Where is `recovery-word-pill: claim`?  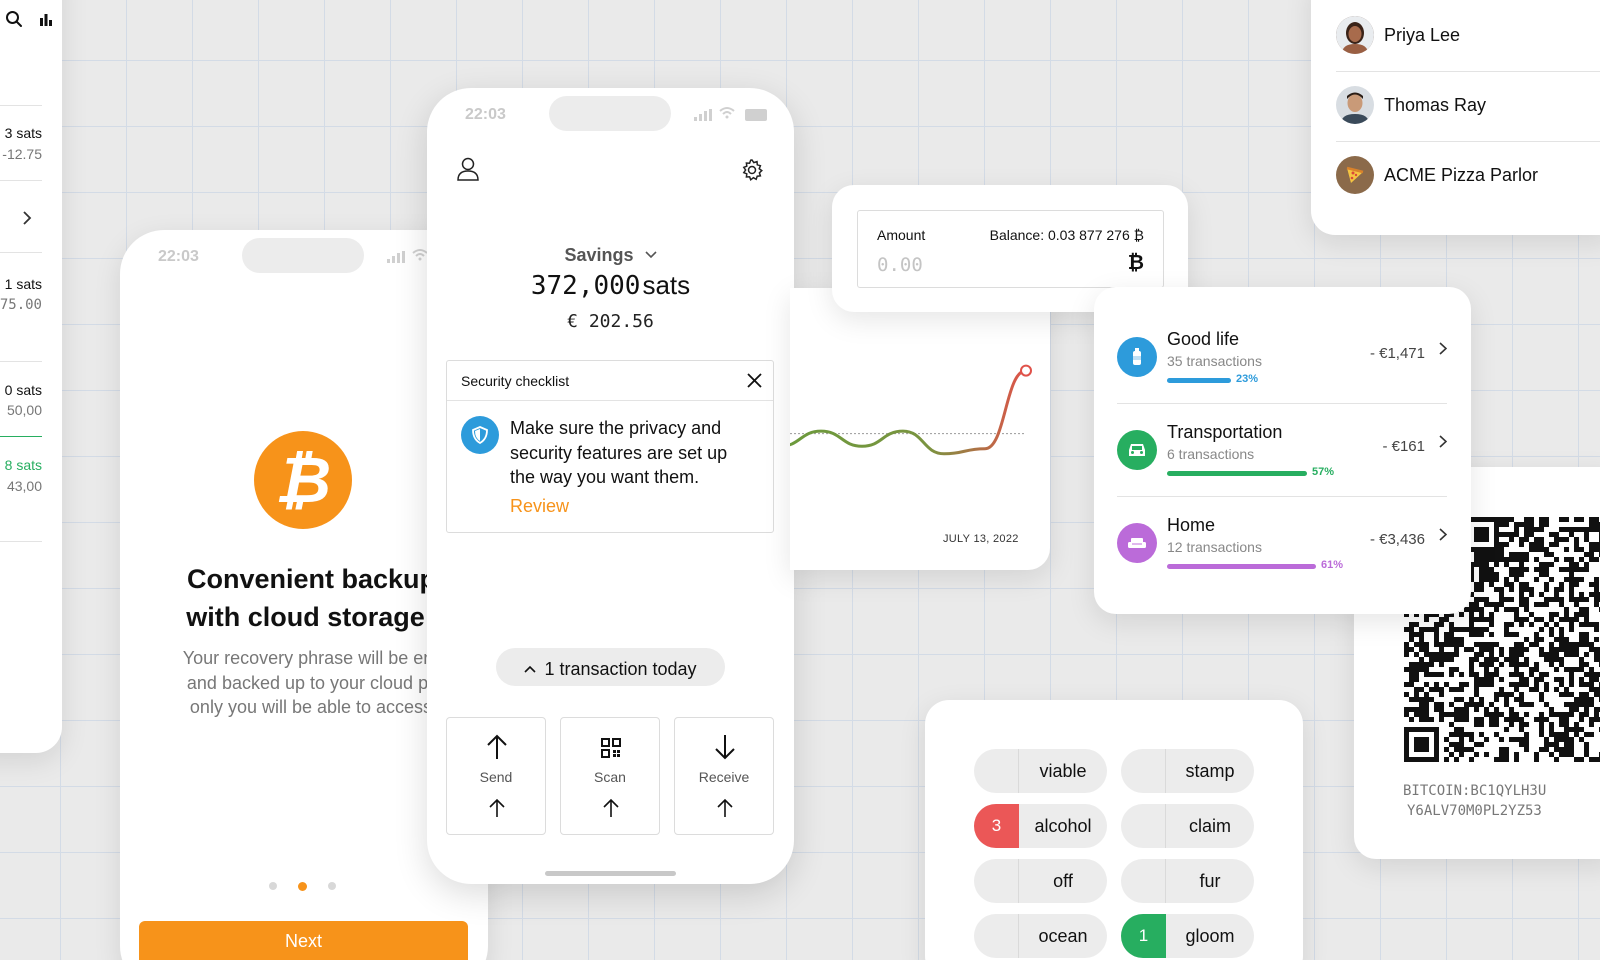 recovery-word-pill: claim is located at coordinates (1187, 826).